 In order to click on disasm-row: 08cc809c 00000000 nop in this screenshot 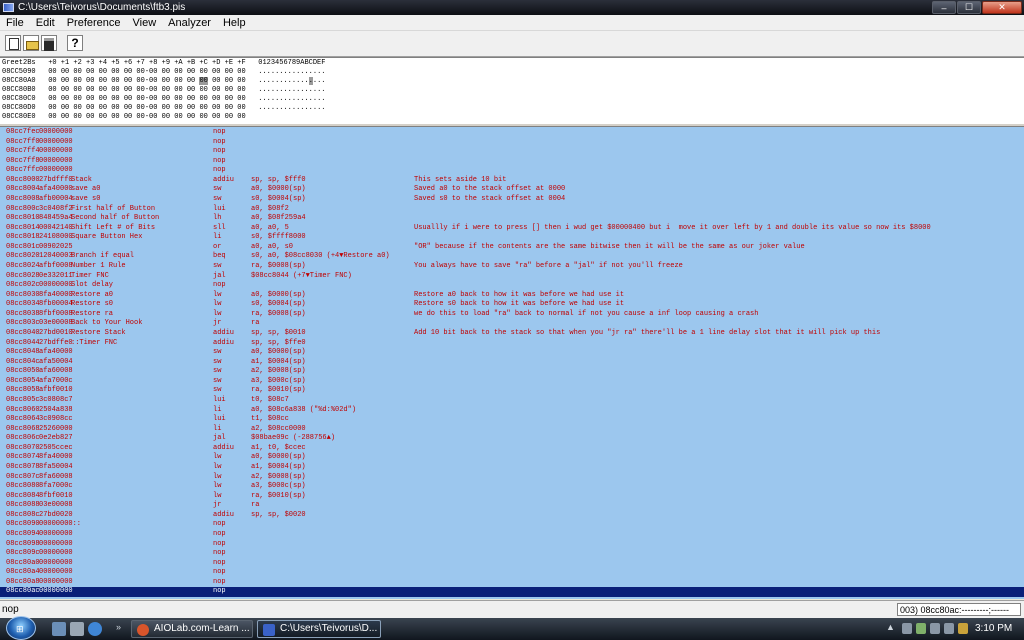, I will do `click(512, 554)`.